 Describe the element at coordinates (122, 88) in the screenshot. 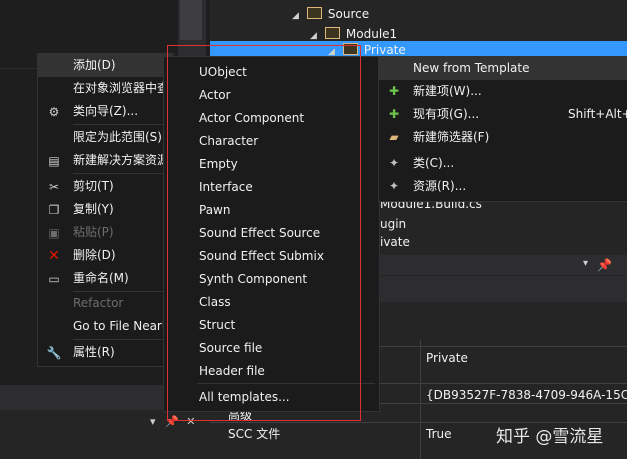

I see `menu-item-label: 在对象浏览器中查看` at that location.